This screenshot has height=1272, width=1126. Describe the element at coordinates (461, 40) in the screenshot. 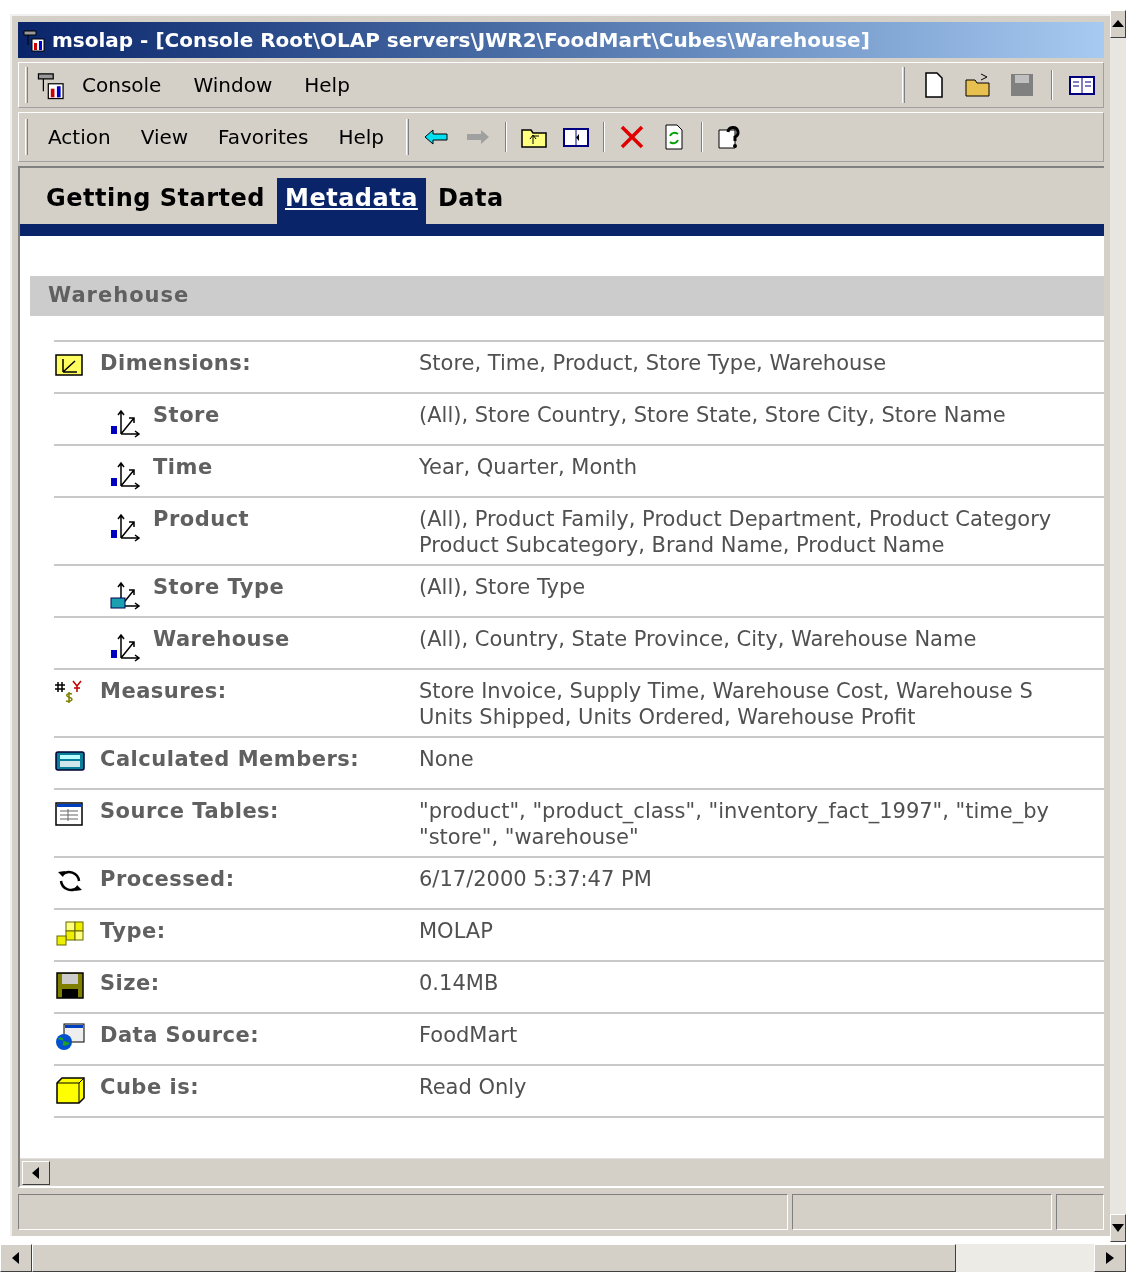

I see `window-title: msolap - [Console Root\OLAP servers\JWR2\FoodMart\Cubes\Warehouse]` at that location.